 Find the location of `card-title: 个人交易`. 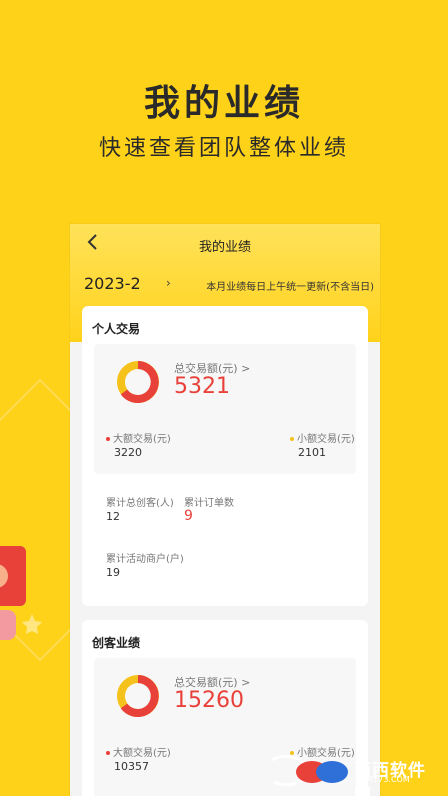

card-title: 个人交易 is located at coordinates (116, 329).